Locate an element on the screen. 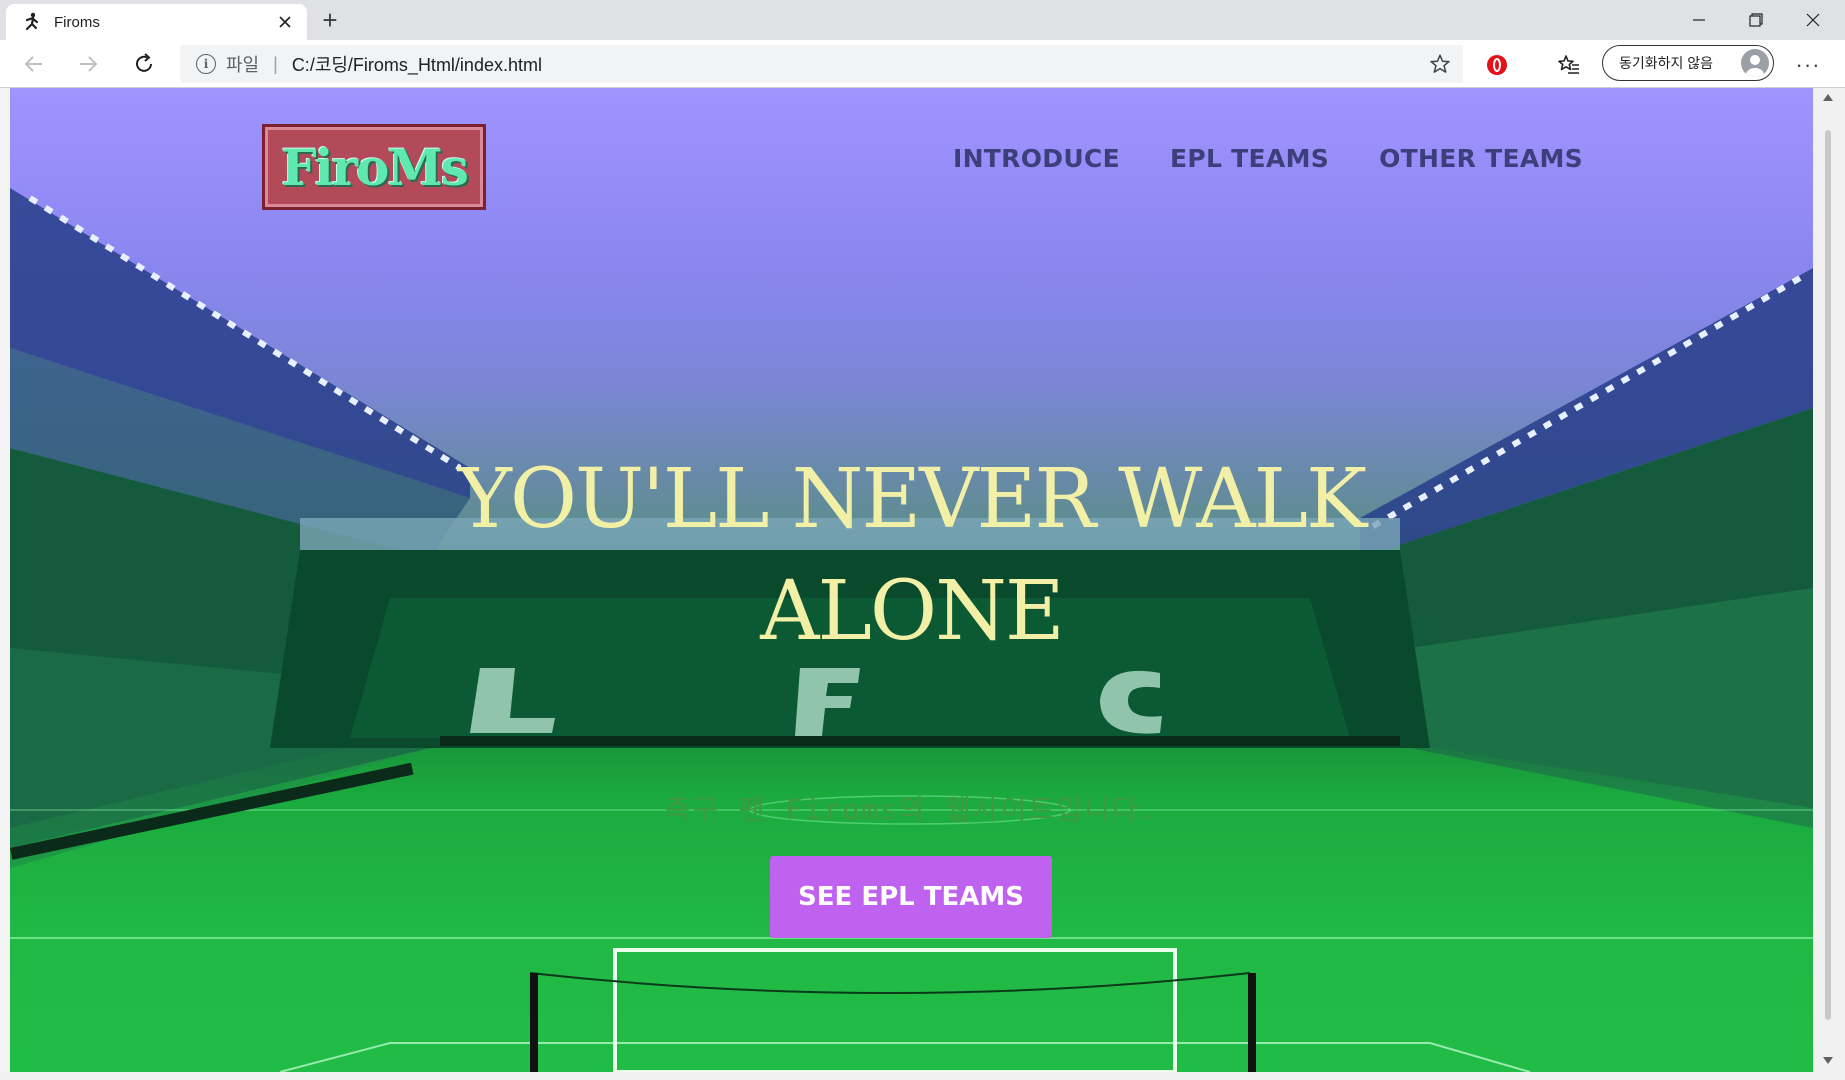 The height and width of the screenshot is (1080, 1845). address-url: C:/코딩/Firoms_Html/index.html is located at coordinates (417, 64).